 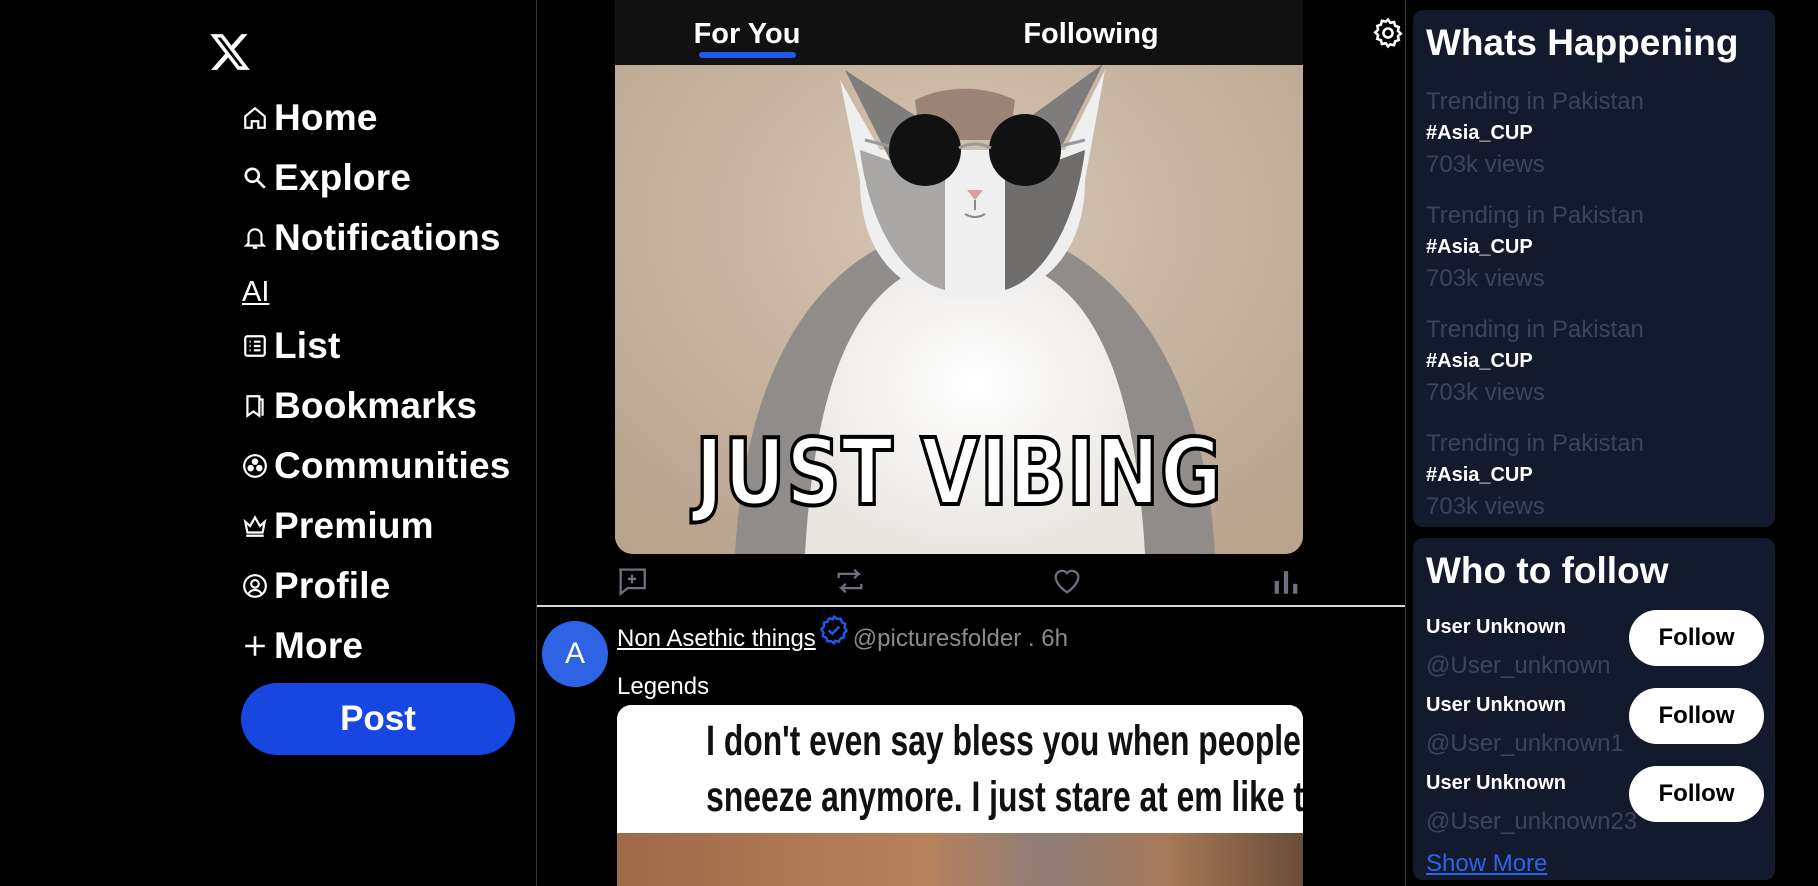 What do you see at coordinates (258, 406) in the screenshot?
I see `bookmark-icon` at bounding box center [258, 406].